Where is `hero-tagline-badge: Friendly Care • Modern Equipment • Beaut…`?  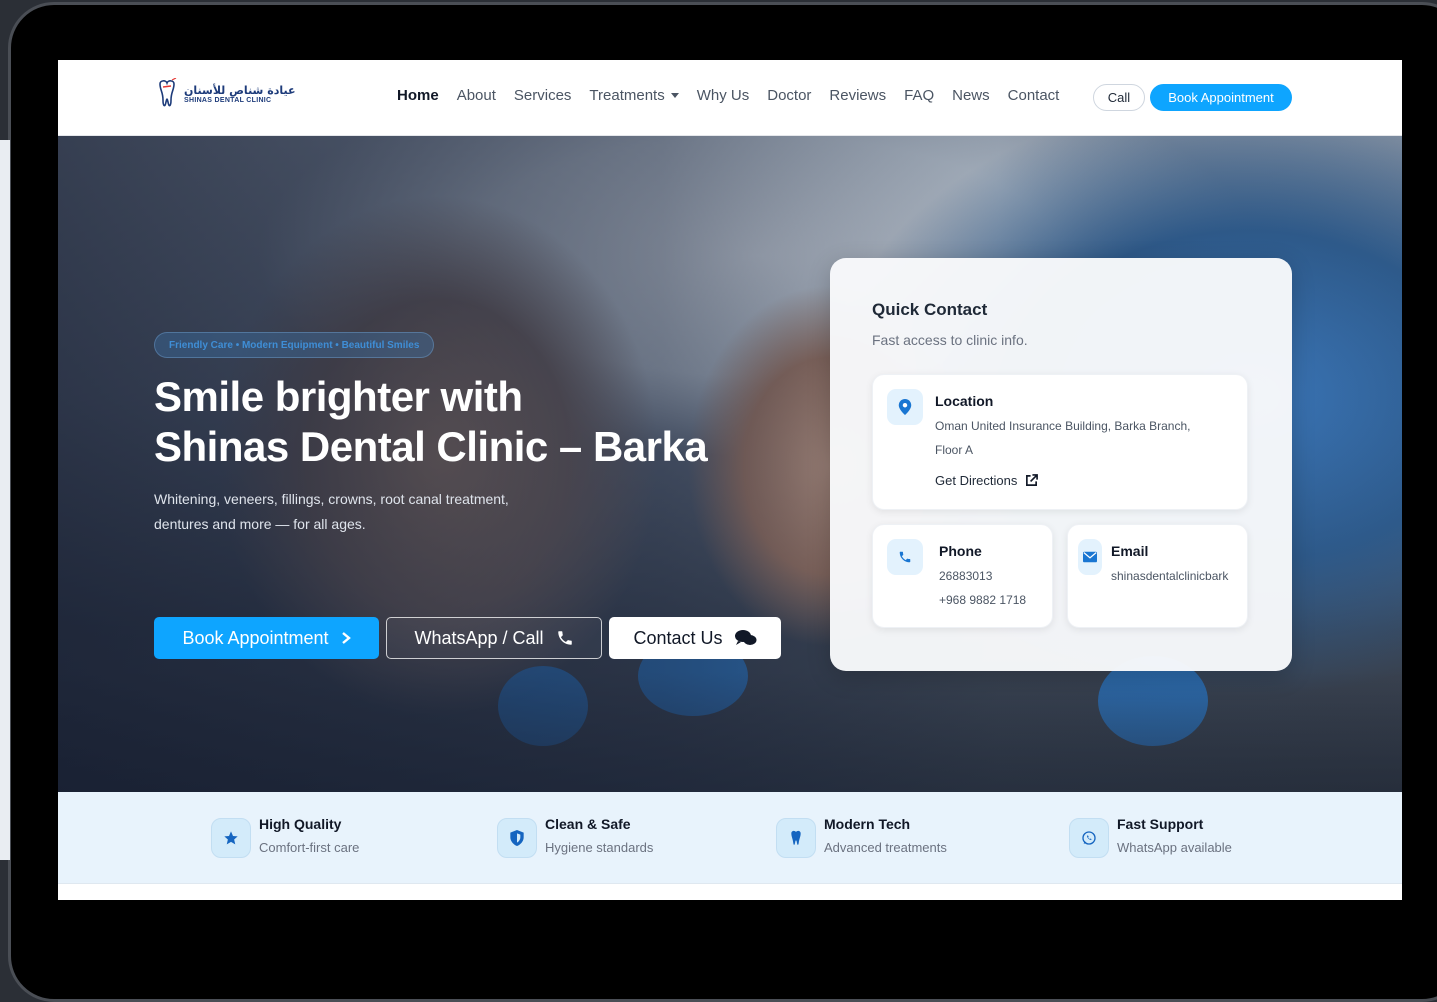
hero-tagline-badge: Friendly Care • Modern Equipment • Beaut… is located at coordinates (294, 345).